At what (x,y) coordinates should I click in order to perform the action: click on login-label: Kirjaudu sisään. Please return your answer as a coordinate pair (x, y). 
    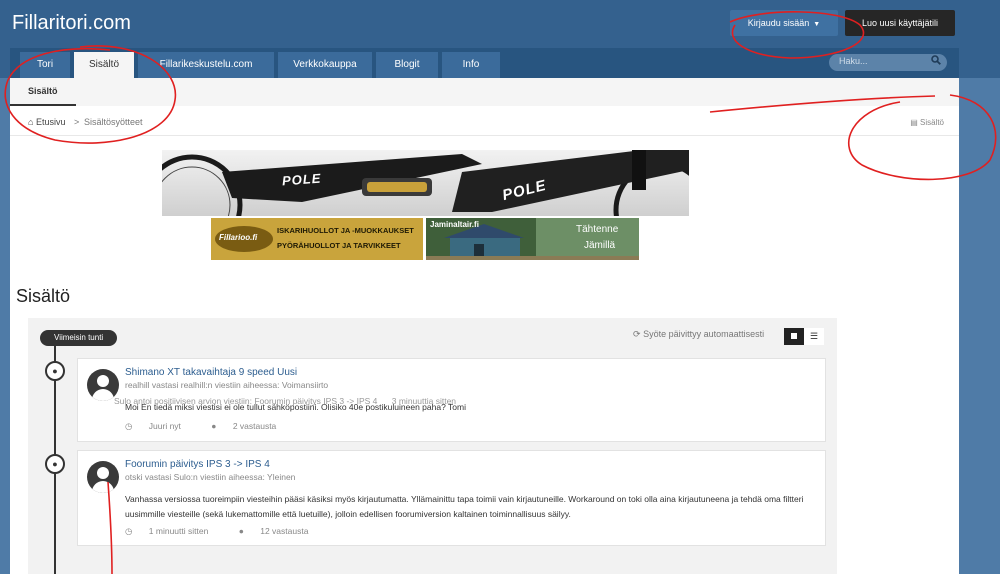
    Looking at the image, I should click on (778, 23).